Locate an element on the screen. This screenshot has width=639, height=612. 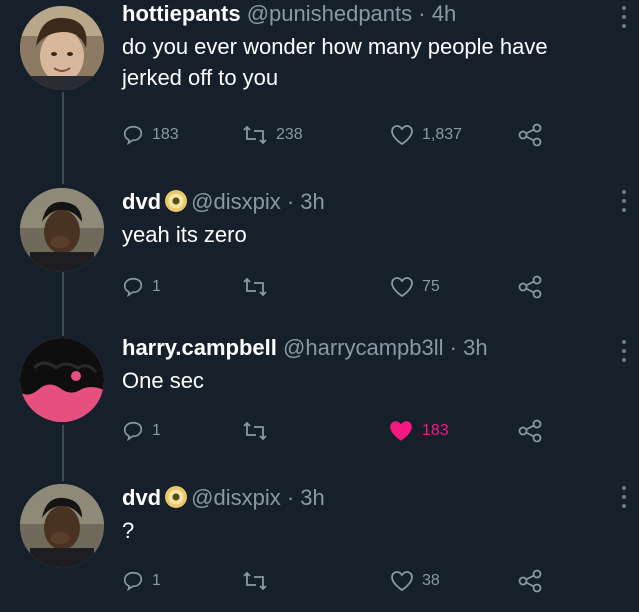
tweet-text: ? is located at coordinates (128, 530).